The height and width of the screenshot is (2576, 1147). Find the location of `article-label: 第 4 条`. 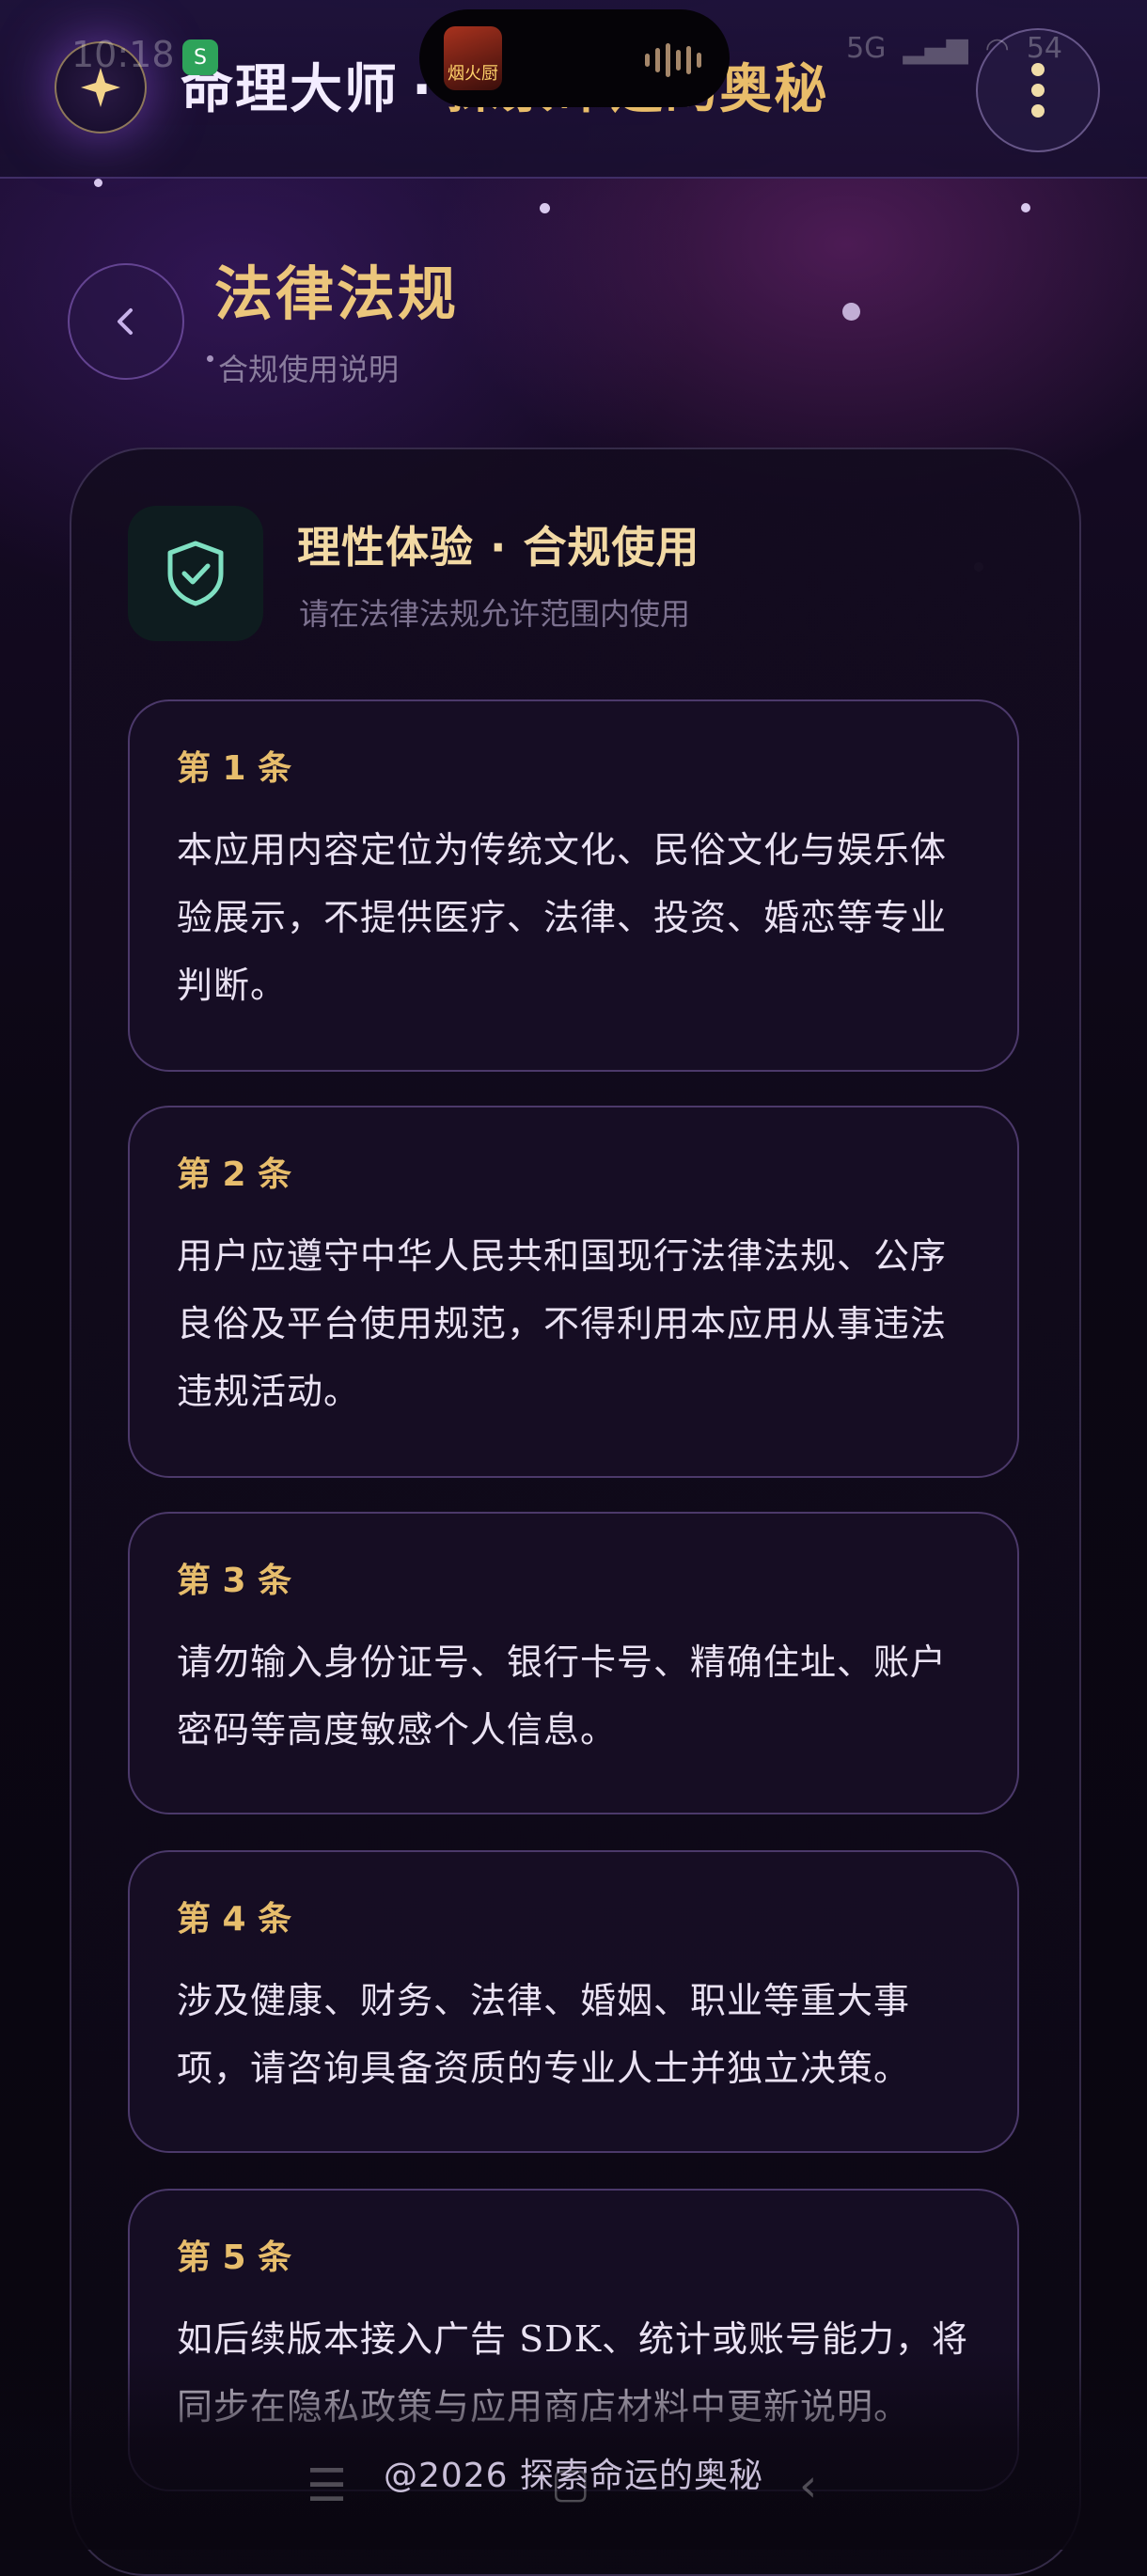

article-label: 第 4 条 is located at coordinates (234, 1920).